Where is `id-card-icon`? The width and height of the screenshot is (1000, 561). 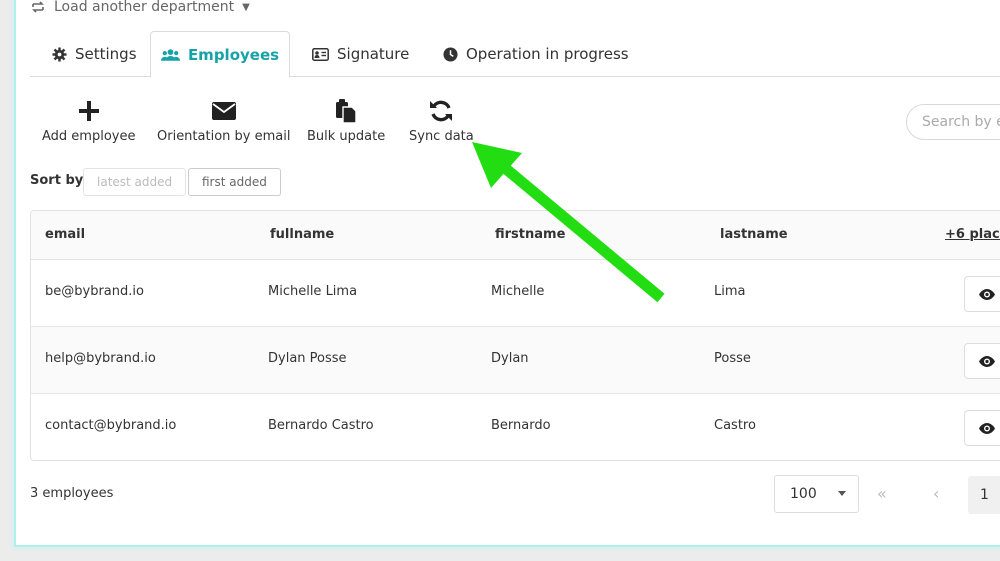
id-card-icon is located at coordinates (320, 54).